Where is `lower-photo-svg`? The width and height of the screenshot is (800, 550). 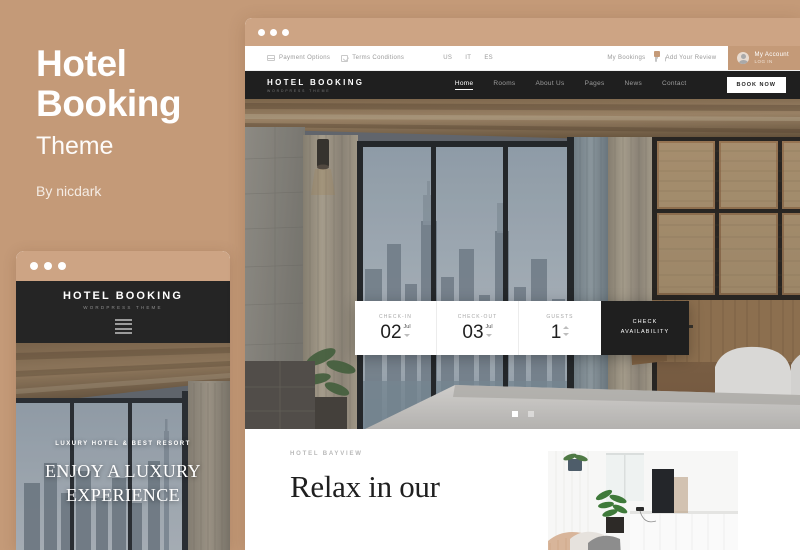 lower-photo-svg is located at coordinates (643, 500).